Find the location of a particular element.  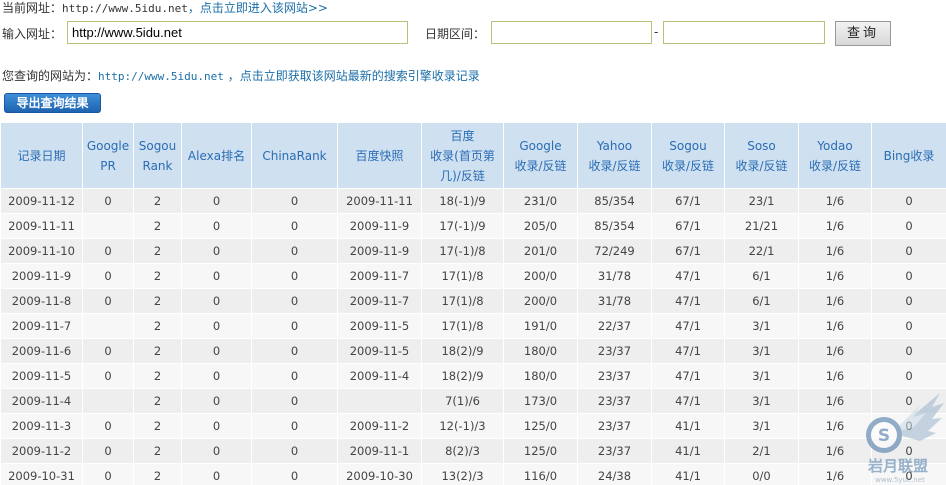

column-header-yahoo-index: Yahoo 收录/反链 is located at coordinates (614, 155).